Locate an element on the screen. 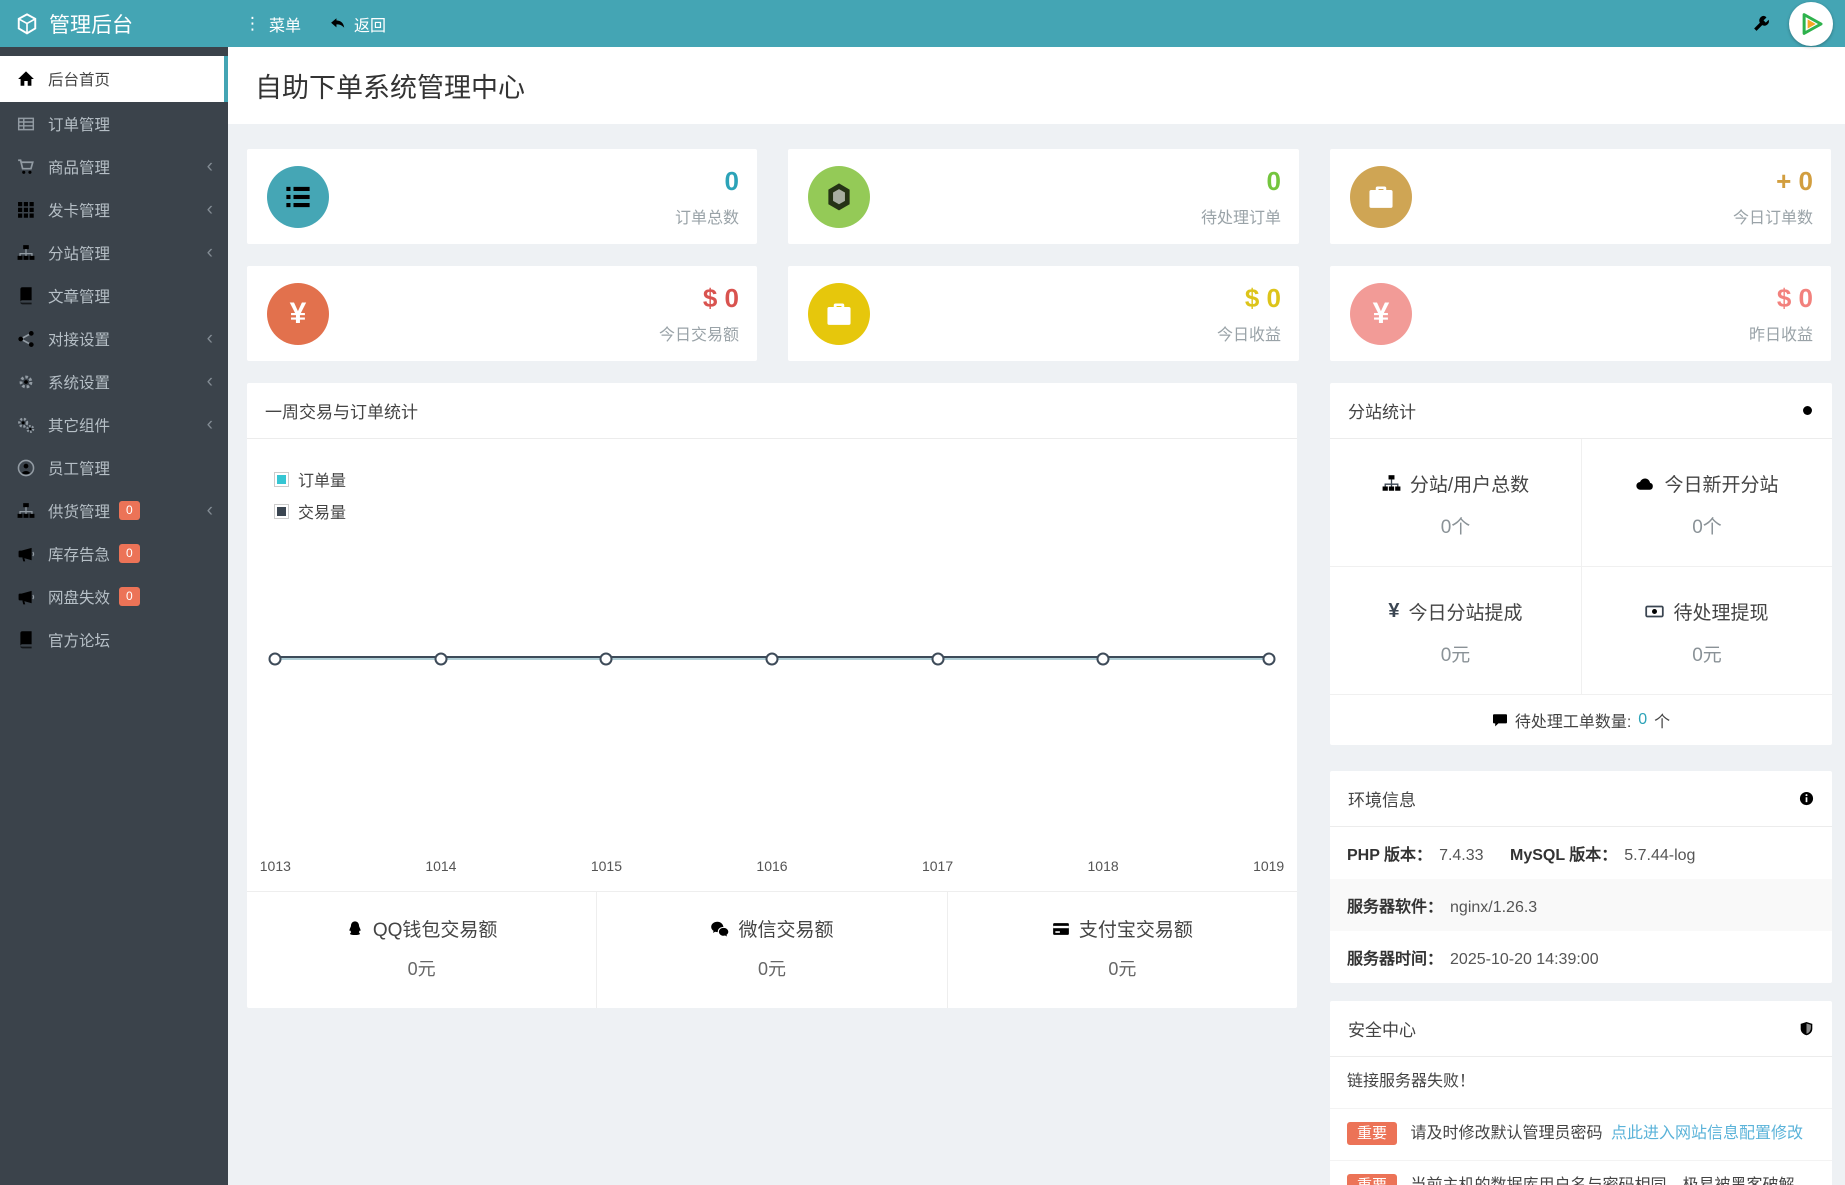  play-logo is located at coordinates (1811, 23).